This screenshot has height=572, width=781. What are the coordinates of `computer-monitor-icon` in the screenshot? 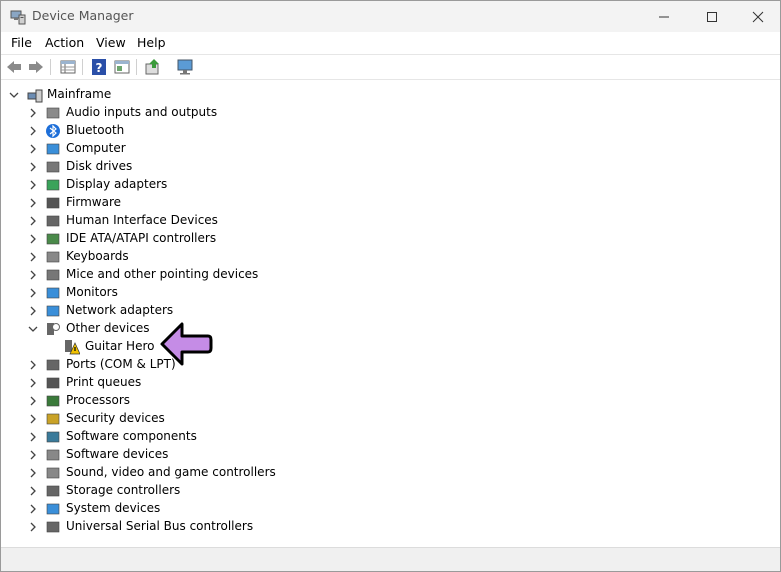 It's located at (53, 149).